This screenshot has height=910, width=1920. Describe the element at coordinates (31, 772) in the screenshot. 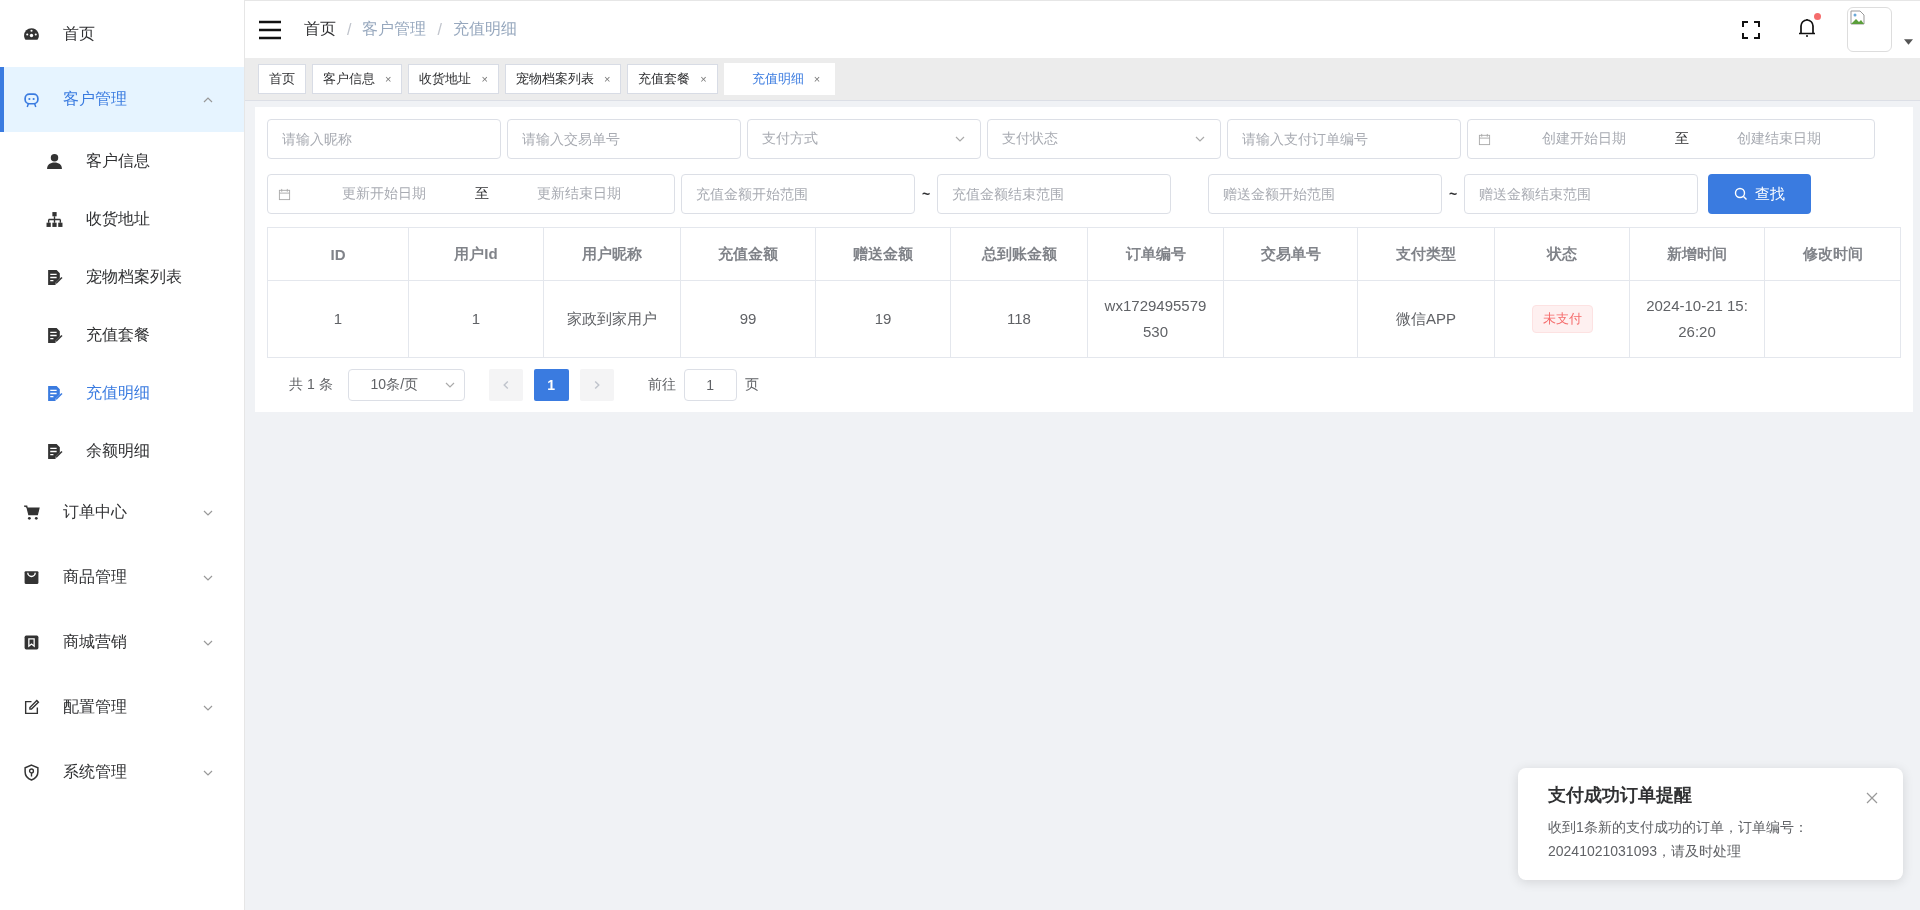

I see `shield-icon` at that location.